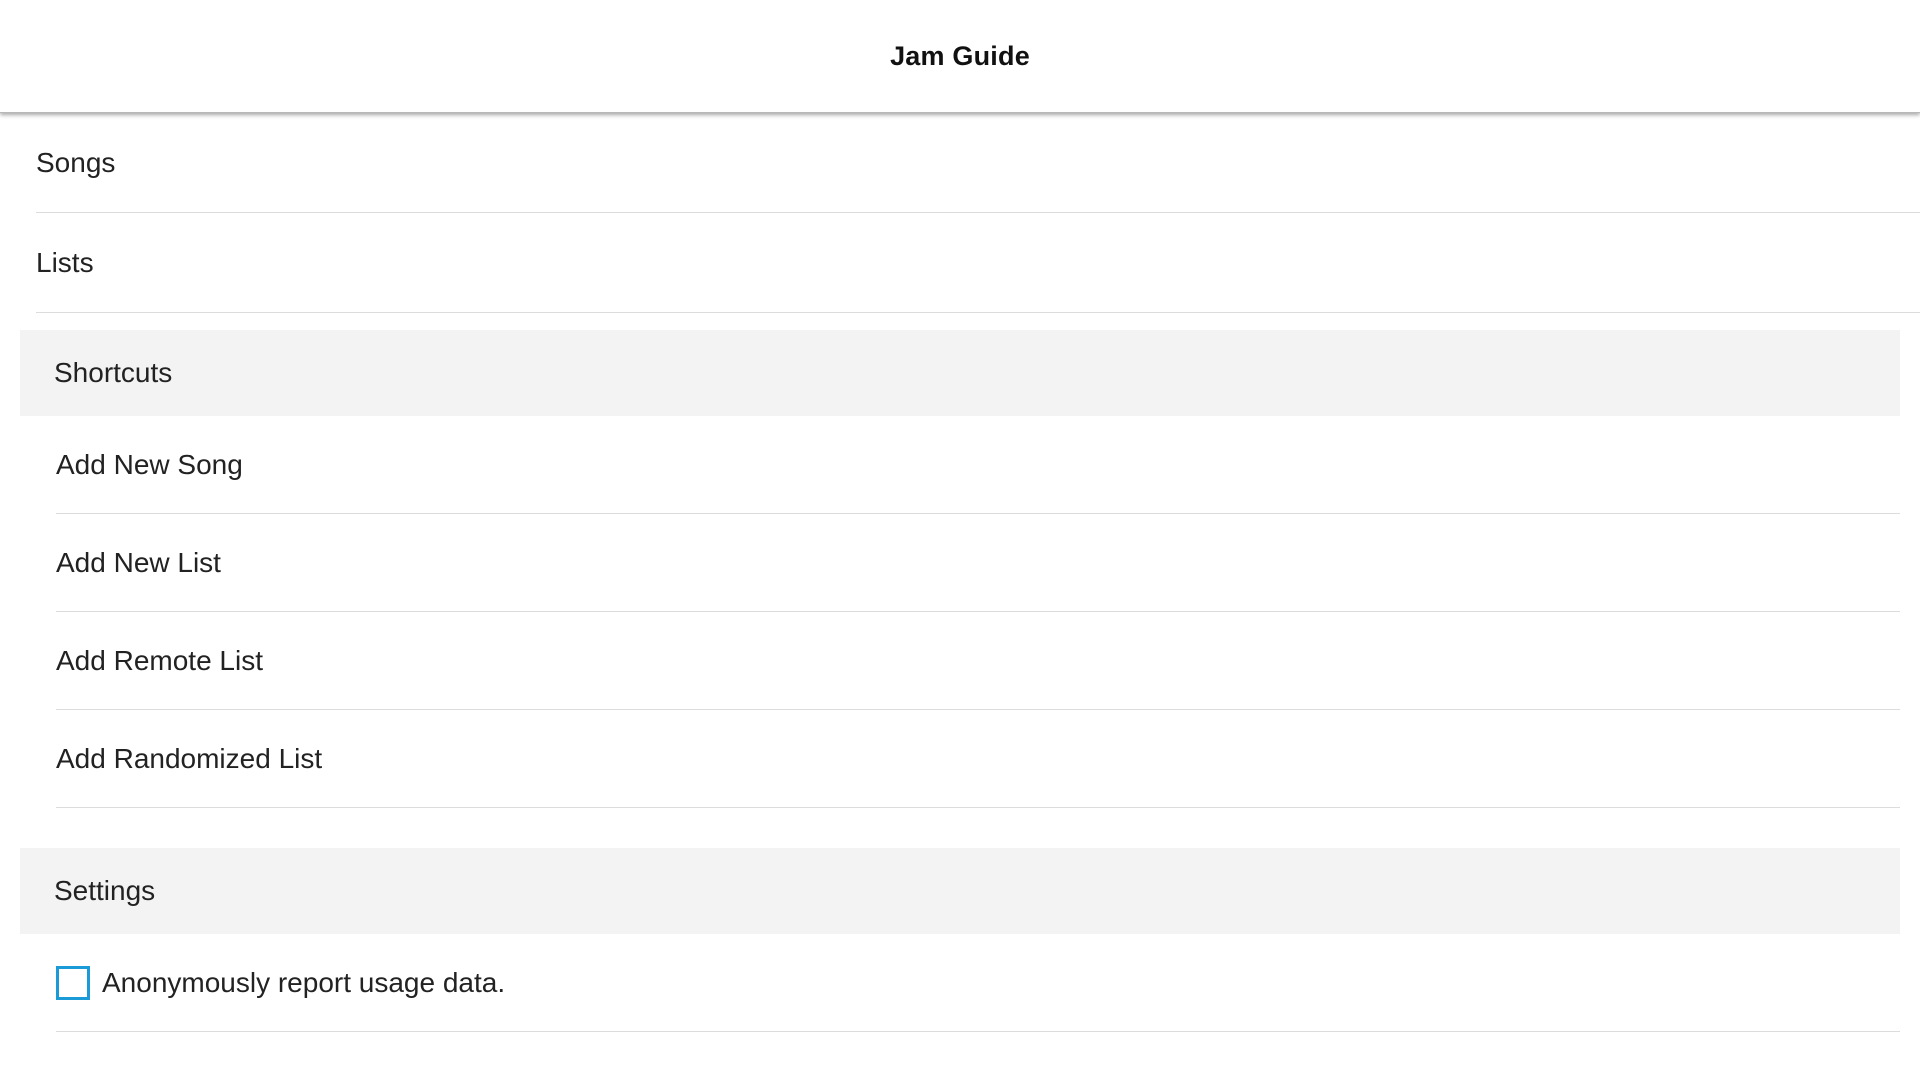  What do you see at coordinates (960, 373) in the screenshot?
I see `section-header-shortcuts: Shortcuts` at bounding box center [960, 373].